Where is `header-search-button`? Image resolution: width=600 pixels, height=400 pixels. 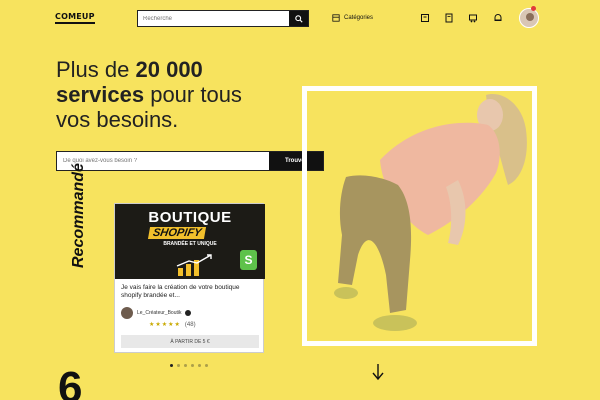 header-search-button is located at coordinates (298, 18).